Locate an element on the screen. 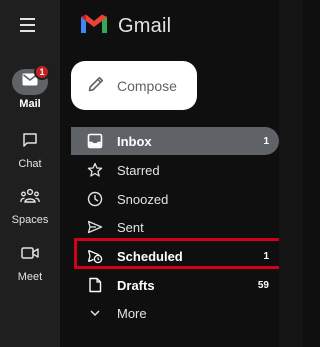  chat-icon is located at coordinates (30, 142).